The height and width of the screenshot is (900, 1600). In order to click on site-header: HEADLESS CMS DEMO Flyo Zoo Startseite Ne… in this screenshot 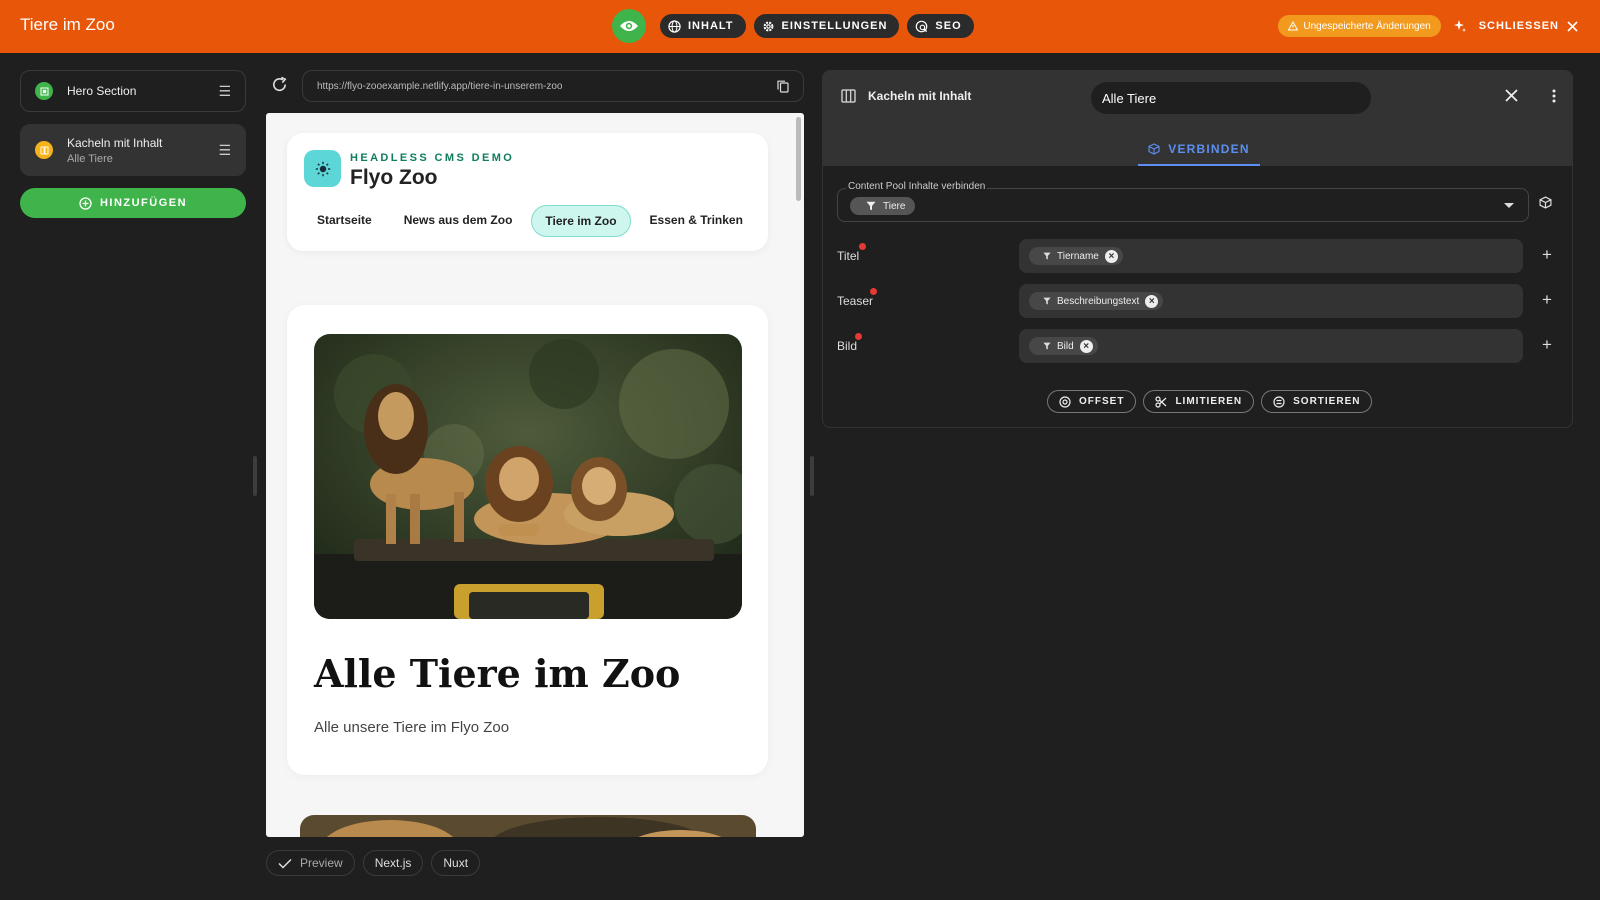, I will do `click(527, 192)`.